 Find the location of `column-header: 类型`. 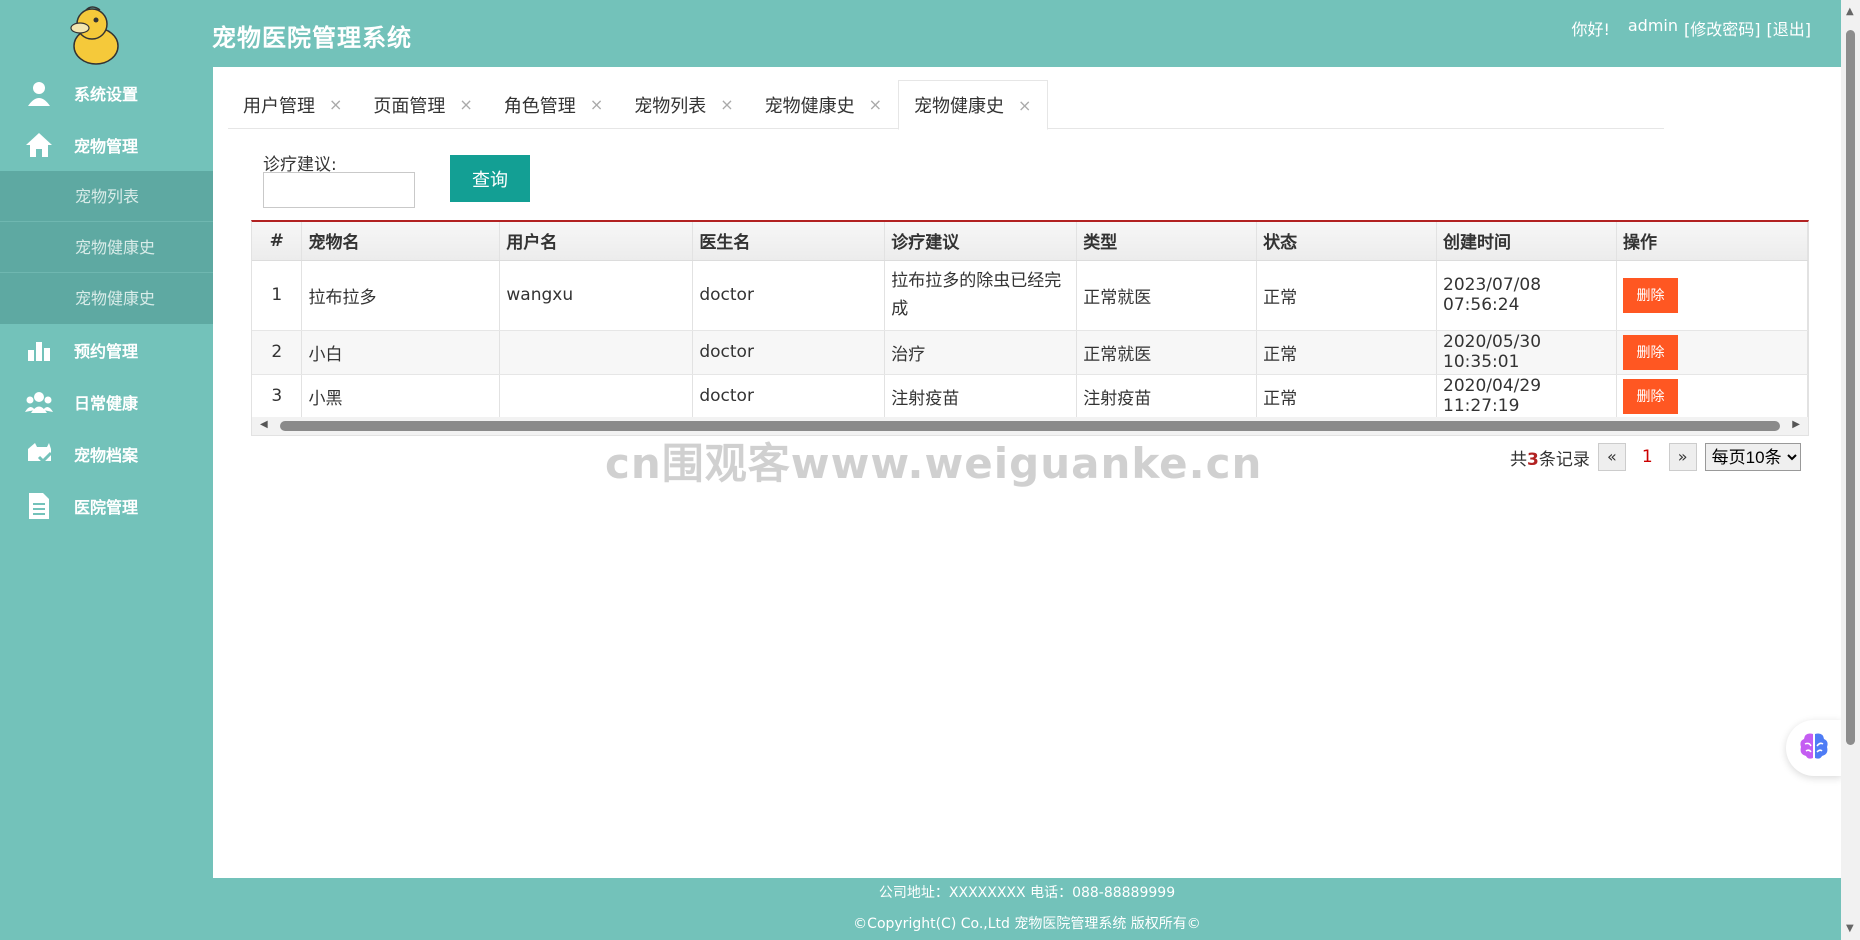

column-header: 类型 is located at coordinates (1167, 241).